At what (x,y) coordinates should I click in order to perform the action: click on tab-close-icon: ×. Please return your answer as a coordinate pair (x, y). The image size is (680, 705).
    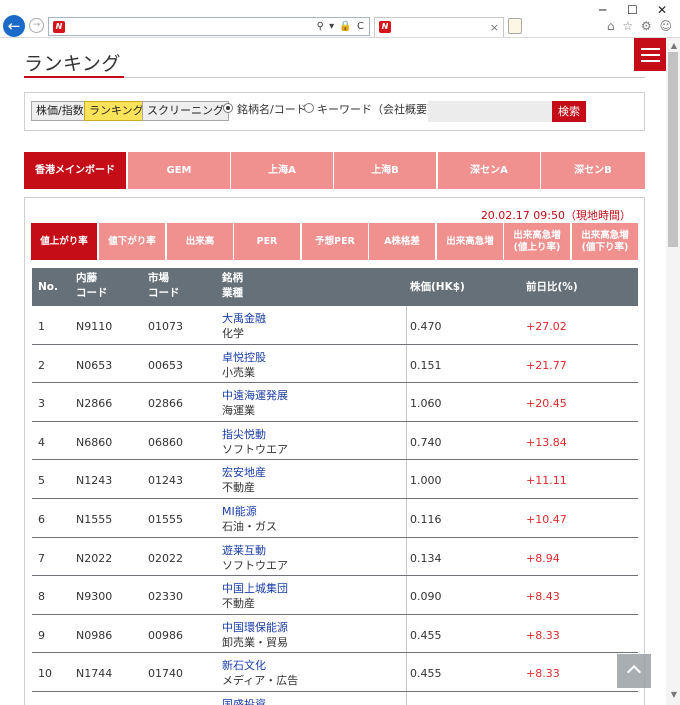
    Looking at the image, I should click on (494, 27).